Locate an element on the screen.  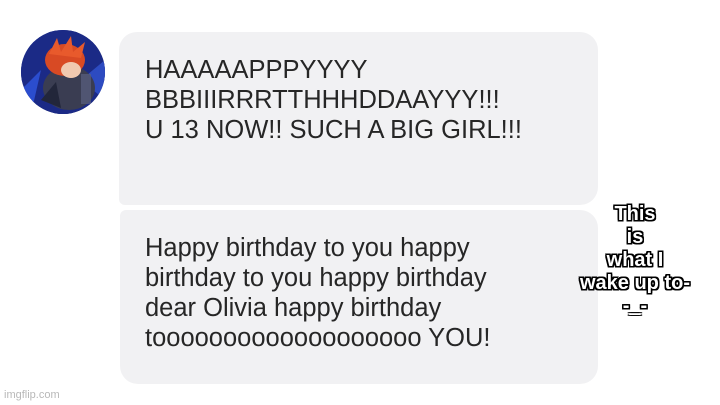
message-line: tooooooooooooooooooo YOU! is located at coordinates (318, 338).